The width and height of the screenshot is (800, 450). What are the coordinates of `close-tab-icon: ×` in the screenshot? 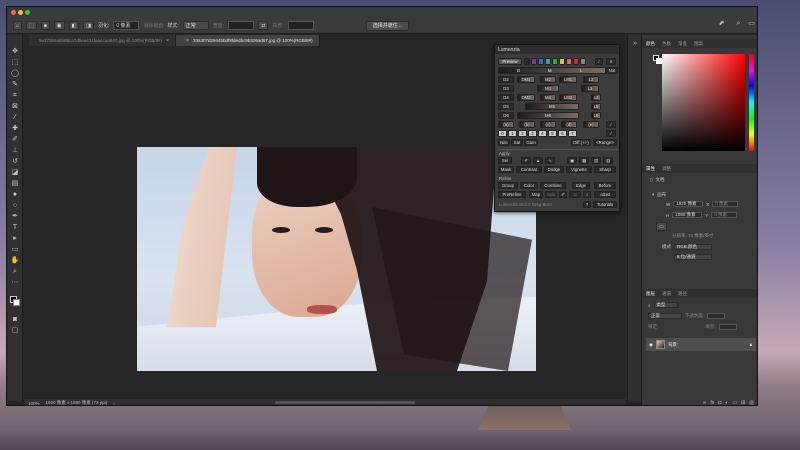 It's located at (187, 41).